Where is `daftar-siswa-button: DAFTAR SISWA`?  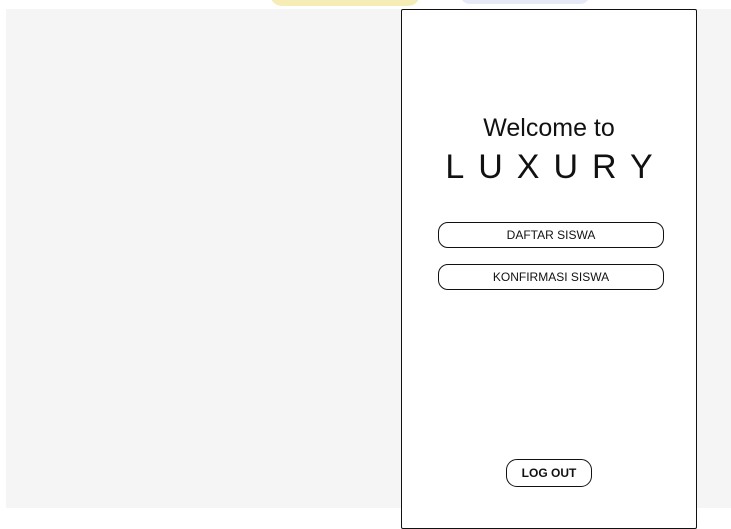 daftar-siswa-button: DAFTAR SISWA is located at coordinates (551, 235).